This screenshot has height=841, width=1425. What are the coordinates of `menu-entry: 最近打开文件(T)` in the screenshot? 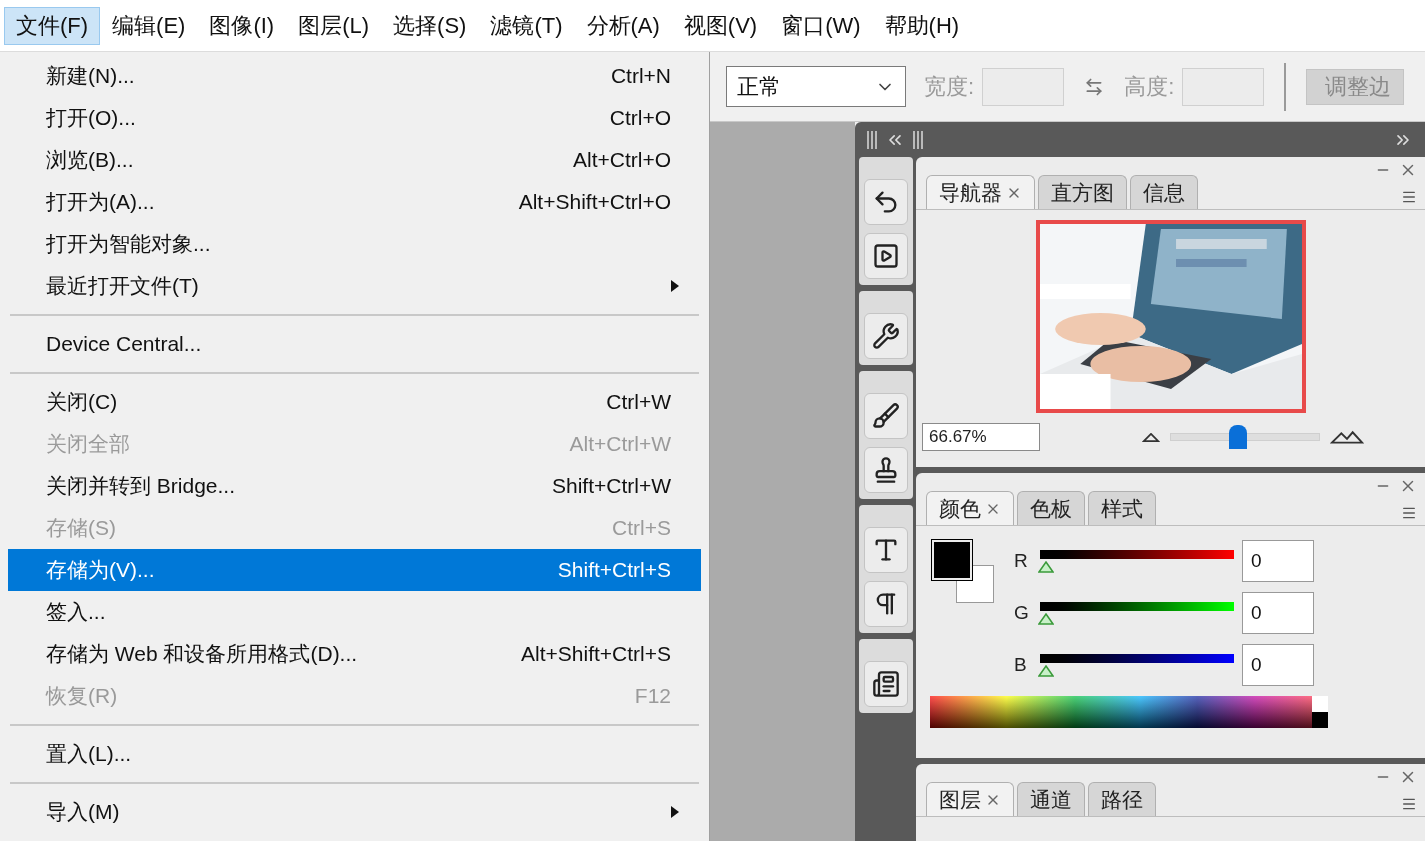 It's located at (354, 286).